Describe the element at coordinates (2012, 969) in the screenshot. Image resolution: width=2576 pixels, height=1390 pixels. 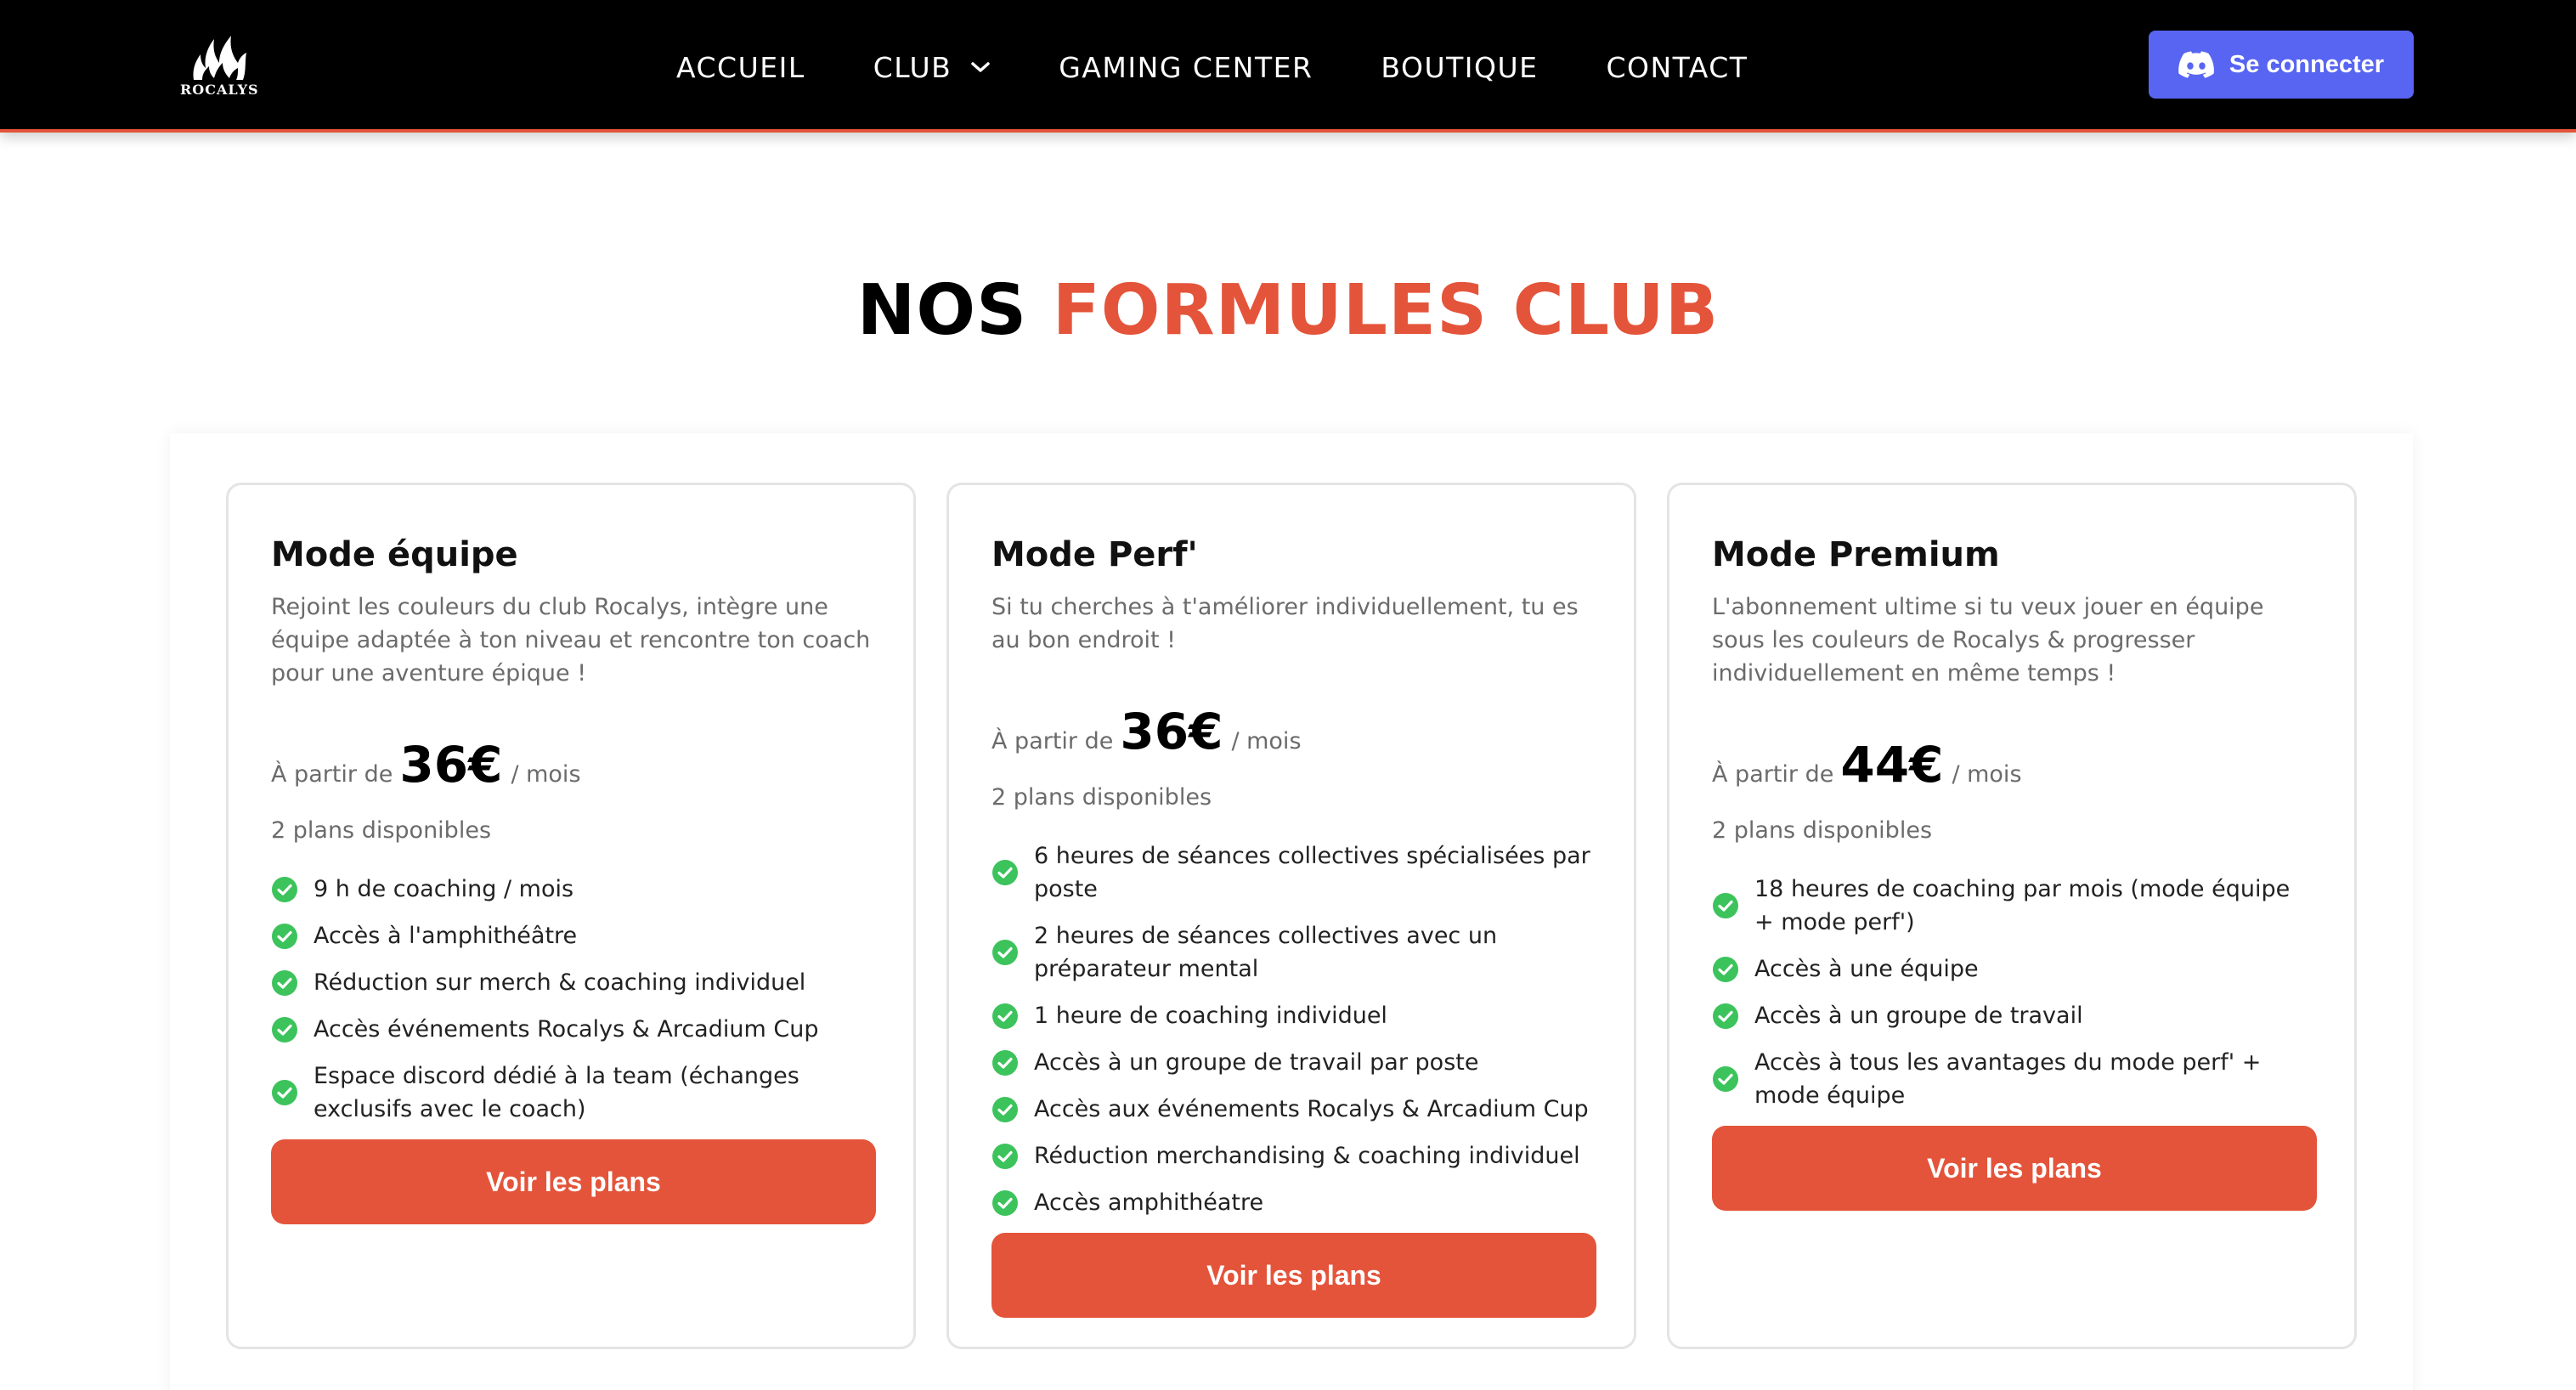
I see `feature-item: Accès à une équipe` at that location.